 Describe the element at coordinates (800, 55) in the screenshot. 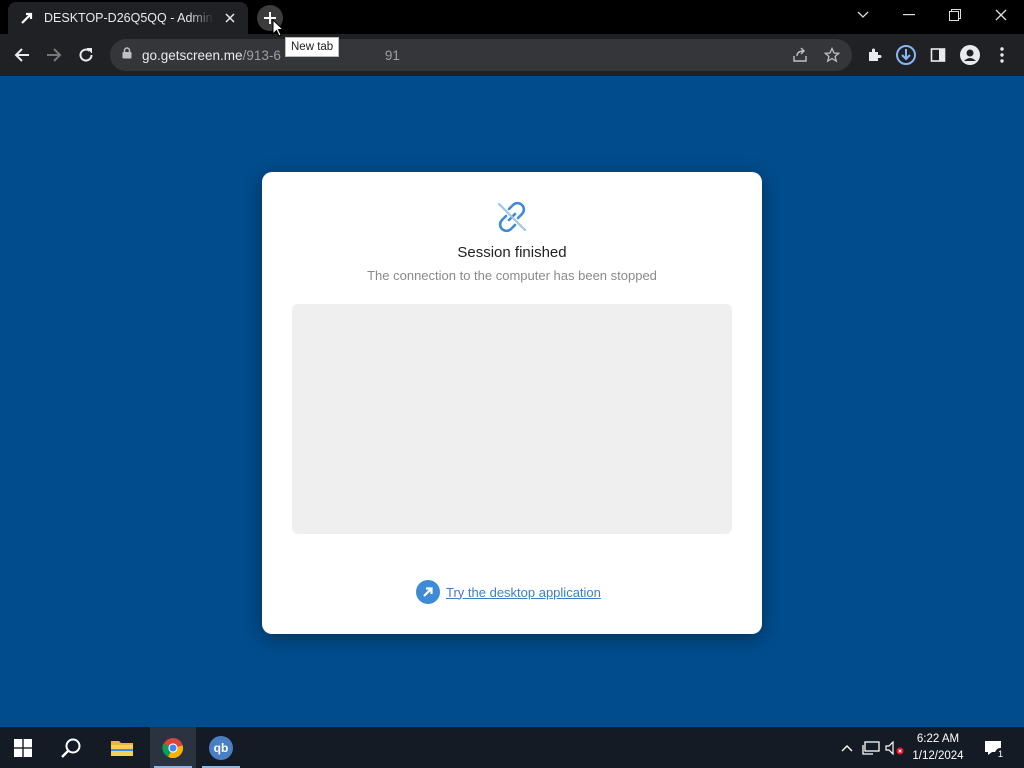

I see `share-icon` at that location.